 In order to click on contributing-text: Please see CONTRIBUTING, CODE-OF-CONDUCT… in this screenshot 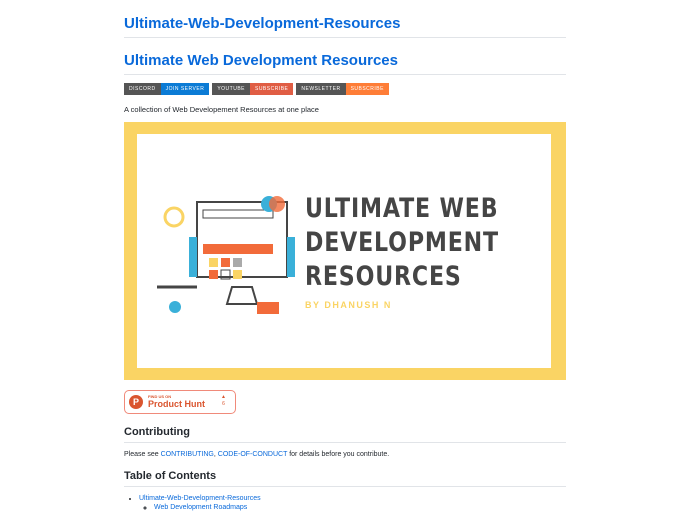, I will do `click(345, 454)`.